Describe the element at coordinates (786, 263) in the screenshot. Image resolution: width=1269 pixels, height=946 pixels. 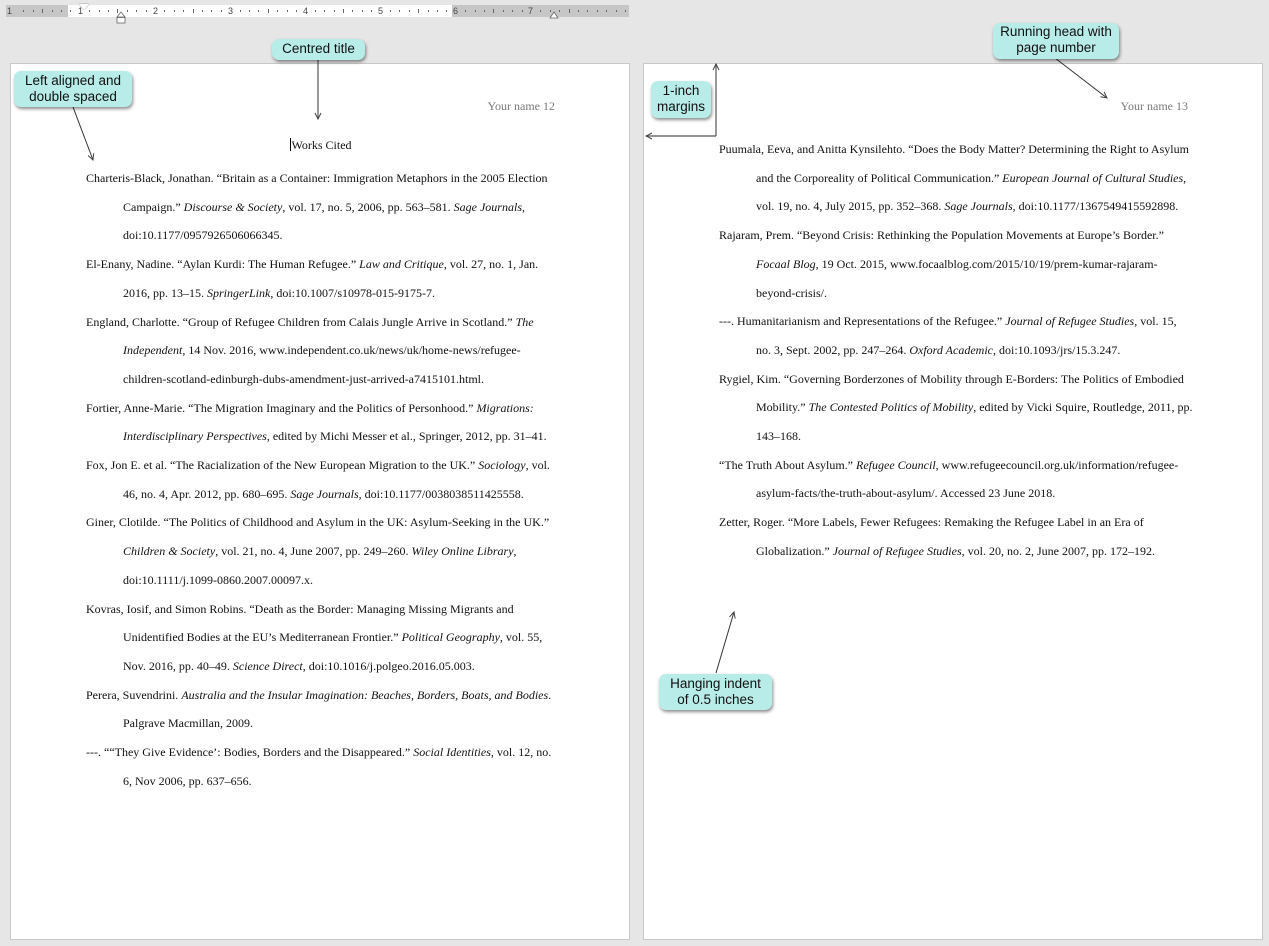
I see `citation-italic-segment: Focaal Blog` at that location.